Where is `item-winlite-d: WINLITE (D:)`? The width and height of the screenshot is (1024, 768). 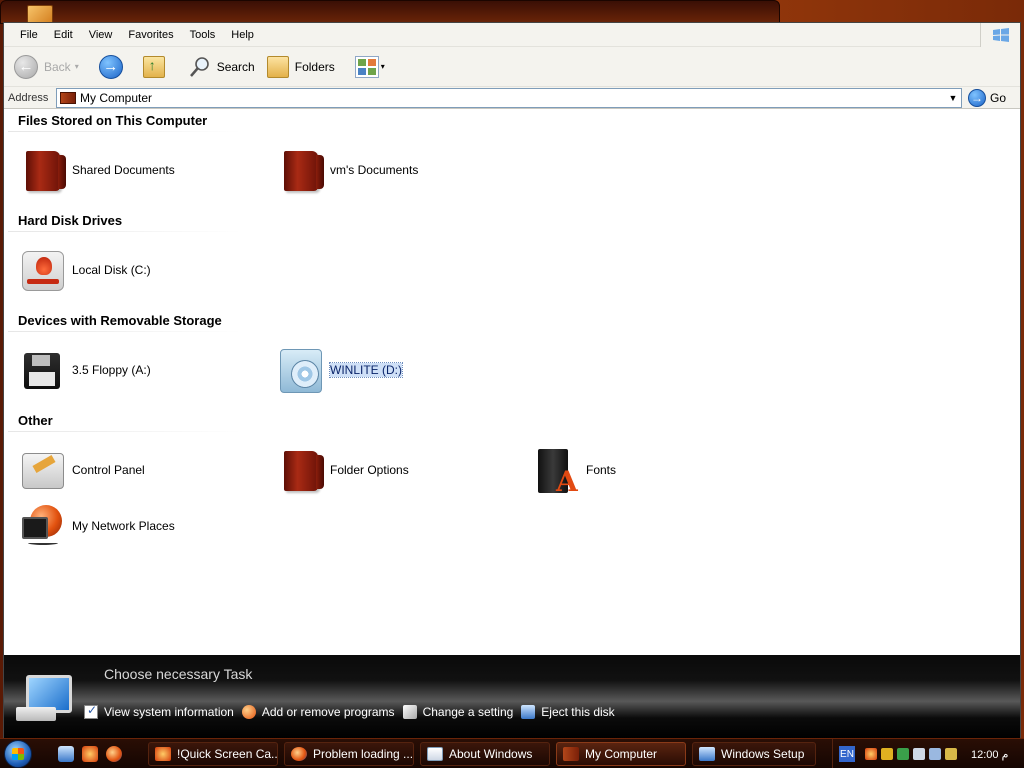
item-winlite-d: WINLITE (D:) is located at coordinates (340, 370).